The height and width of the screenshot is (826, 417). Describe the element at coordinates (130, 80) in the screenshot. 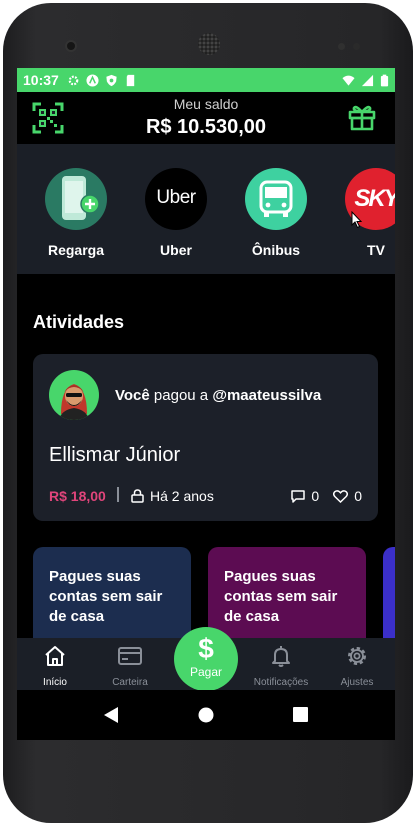

I see `sd-card-status-icon` at that location.